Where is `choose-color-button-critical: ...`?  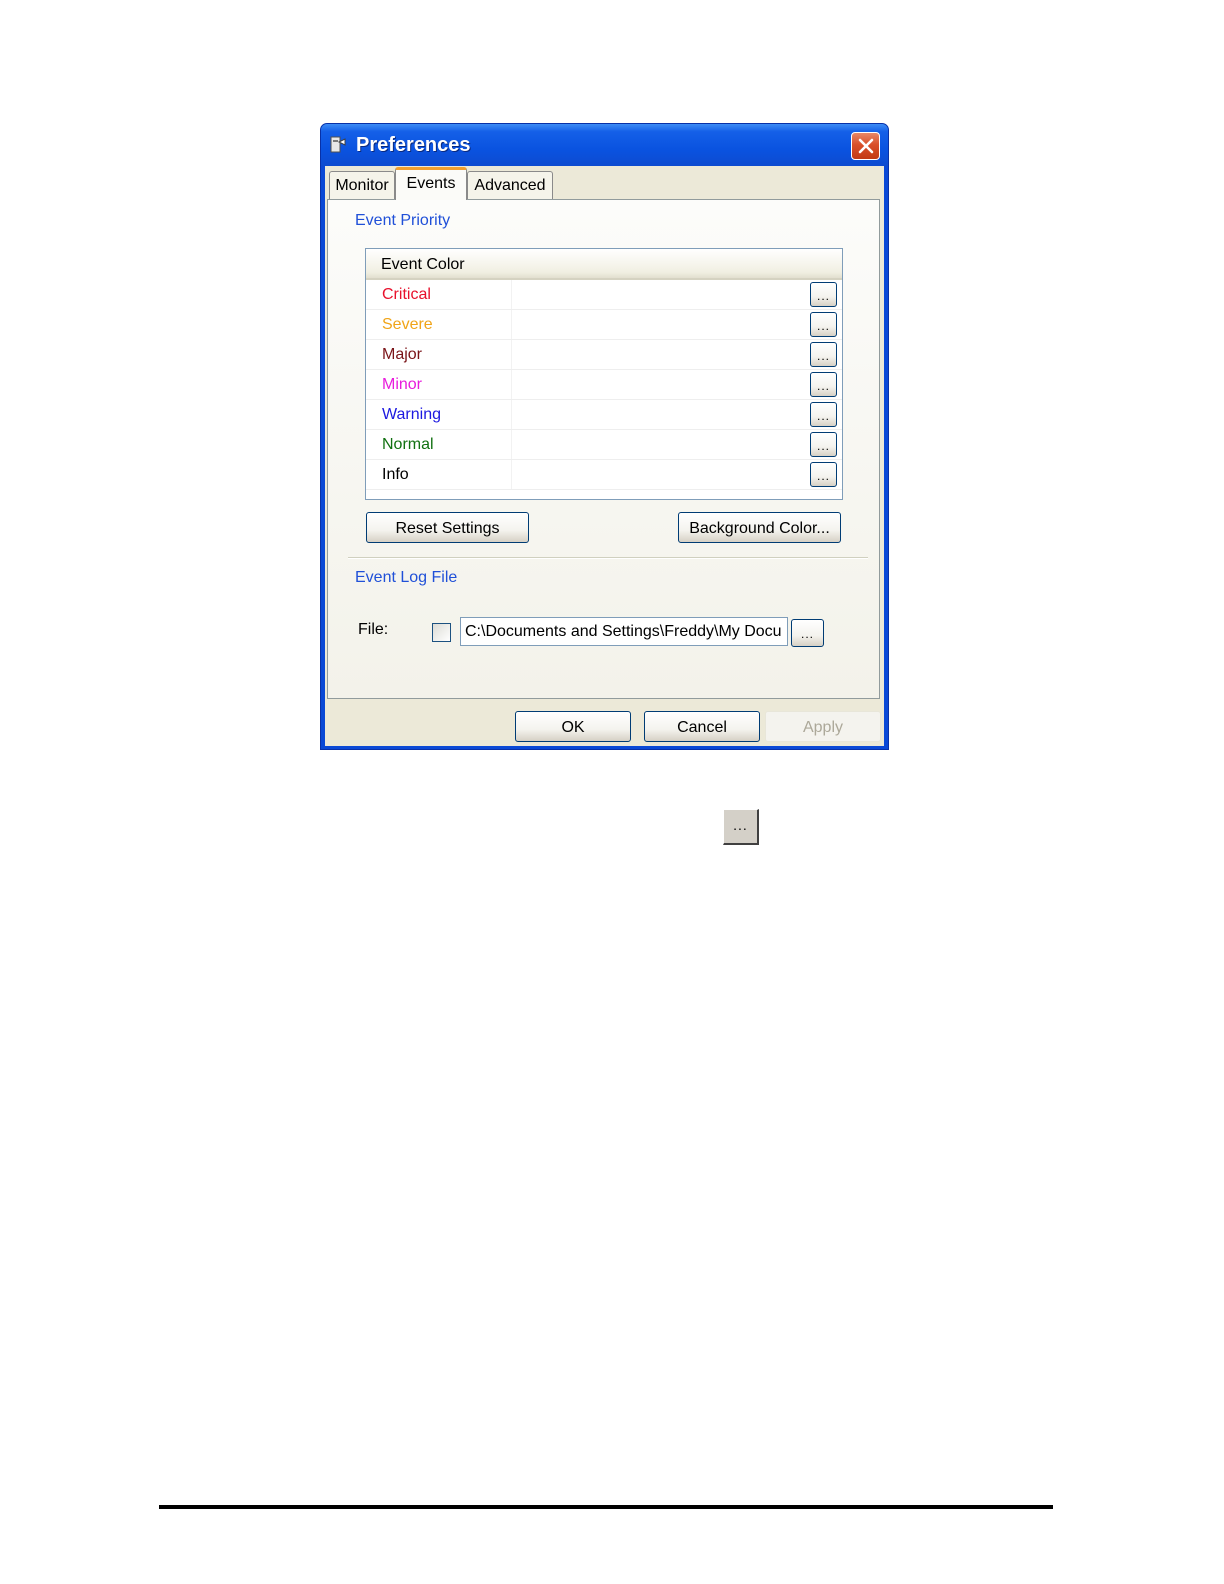
choose-color-button-critical: ... is located at coordinates (823, 294).